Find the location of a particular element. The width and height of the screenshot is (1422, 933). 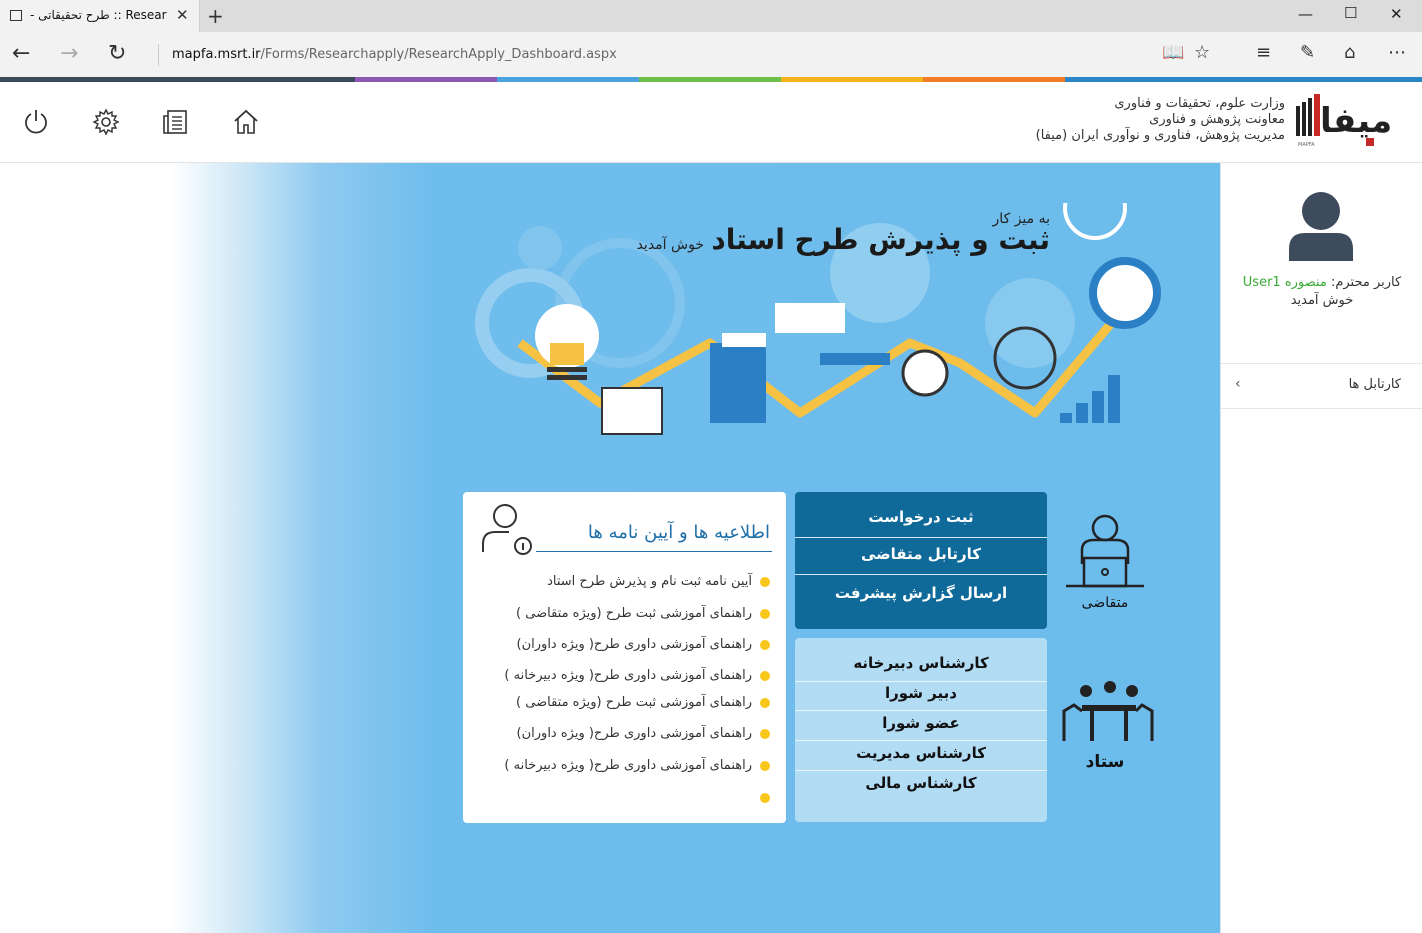

back-arrow-icon: ← is located at coordinates (21, 53).